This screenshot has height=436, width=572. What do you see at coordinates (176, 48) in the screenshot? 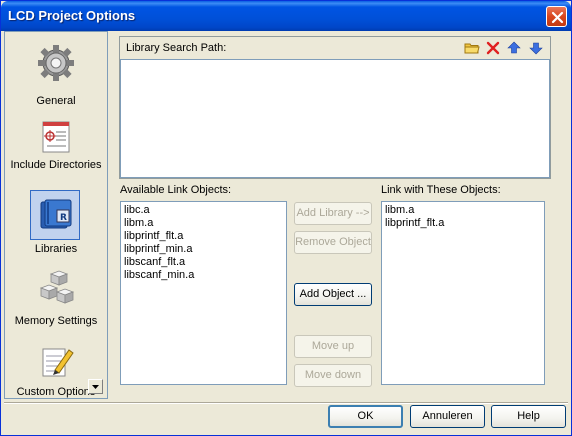
I see `library-search-path-label: Library Search Path:` at bounding box center [176, 48].